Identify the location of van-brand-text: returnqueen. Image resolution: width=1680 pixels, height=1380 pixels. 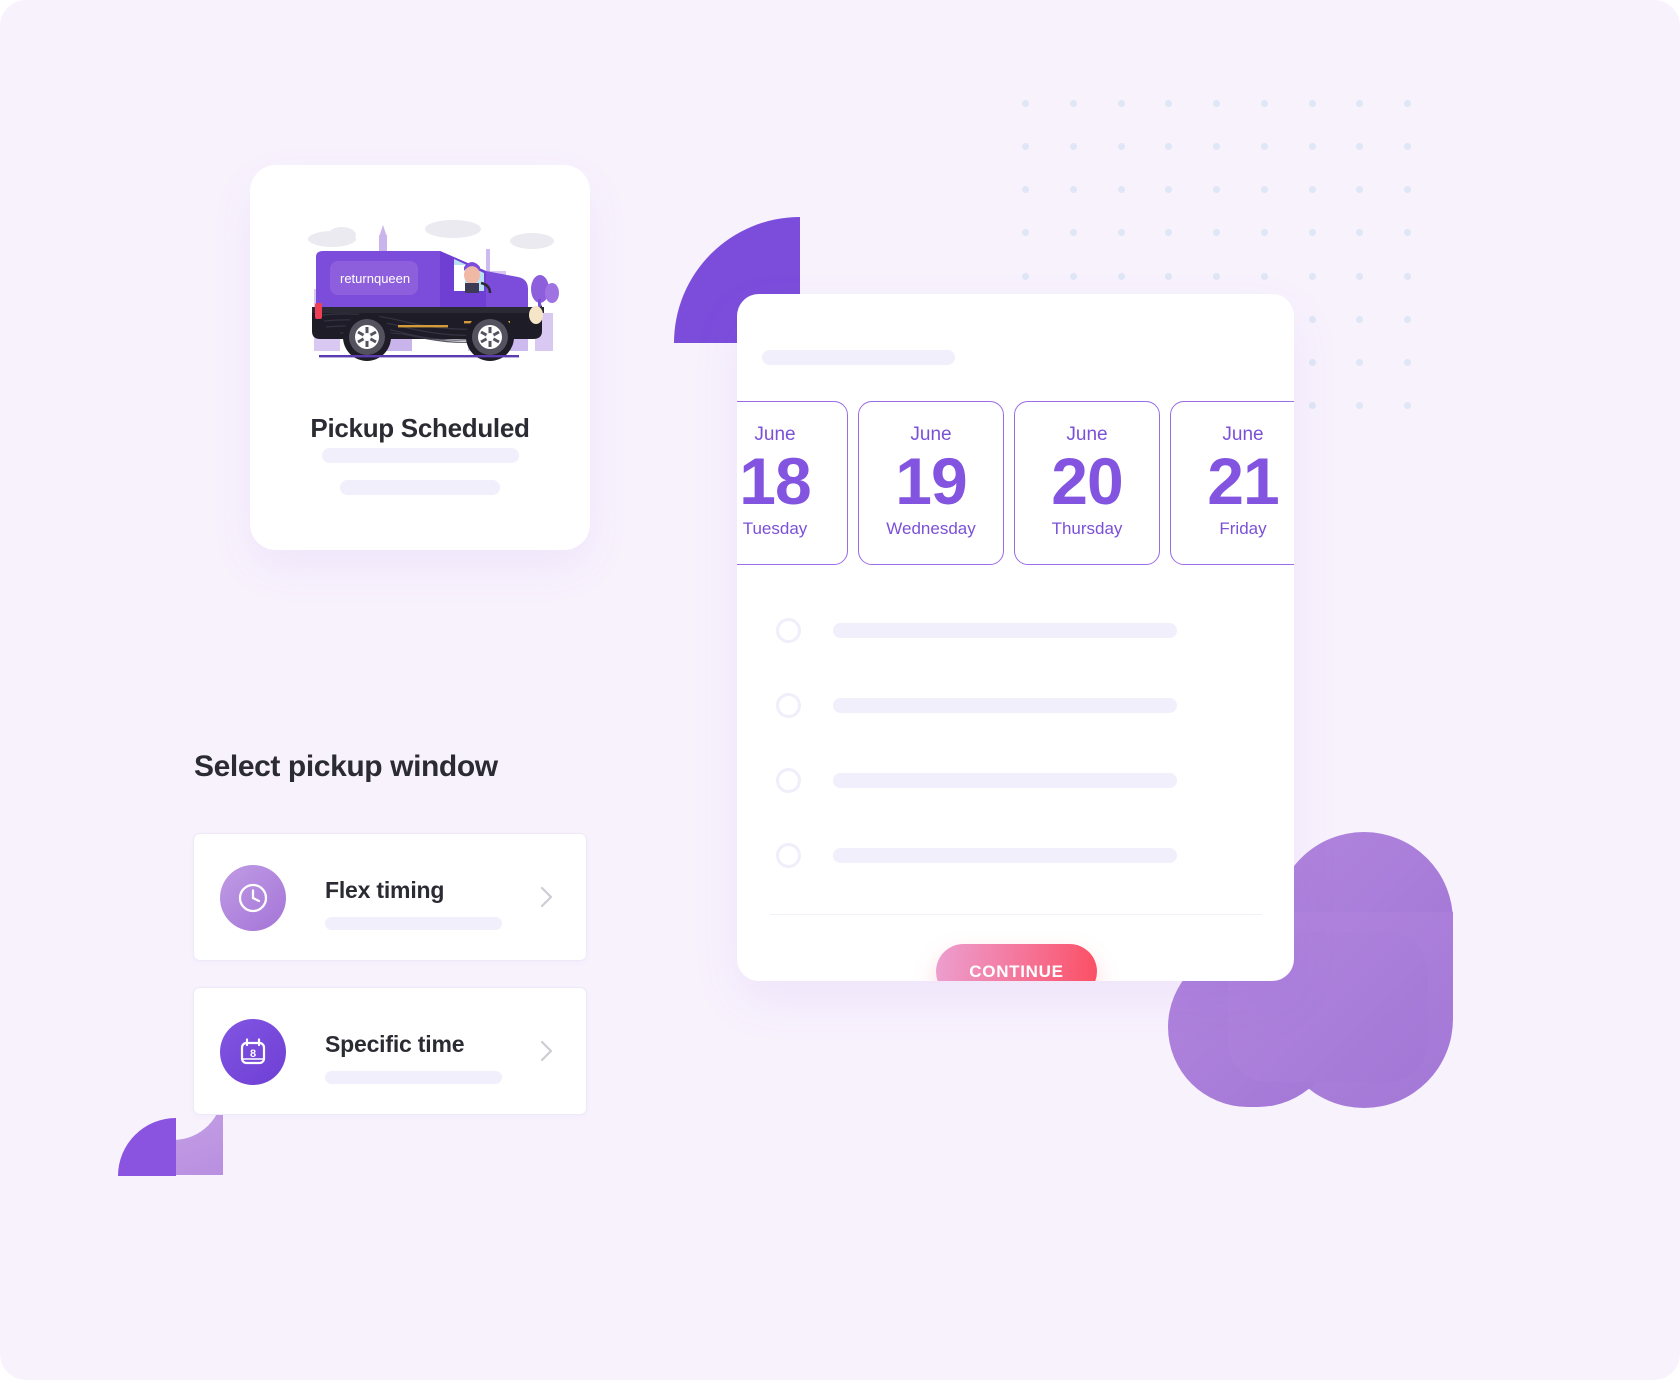
(375, 278).